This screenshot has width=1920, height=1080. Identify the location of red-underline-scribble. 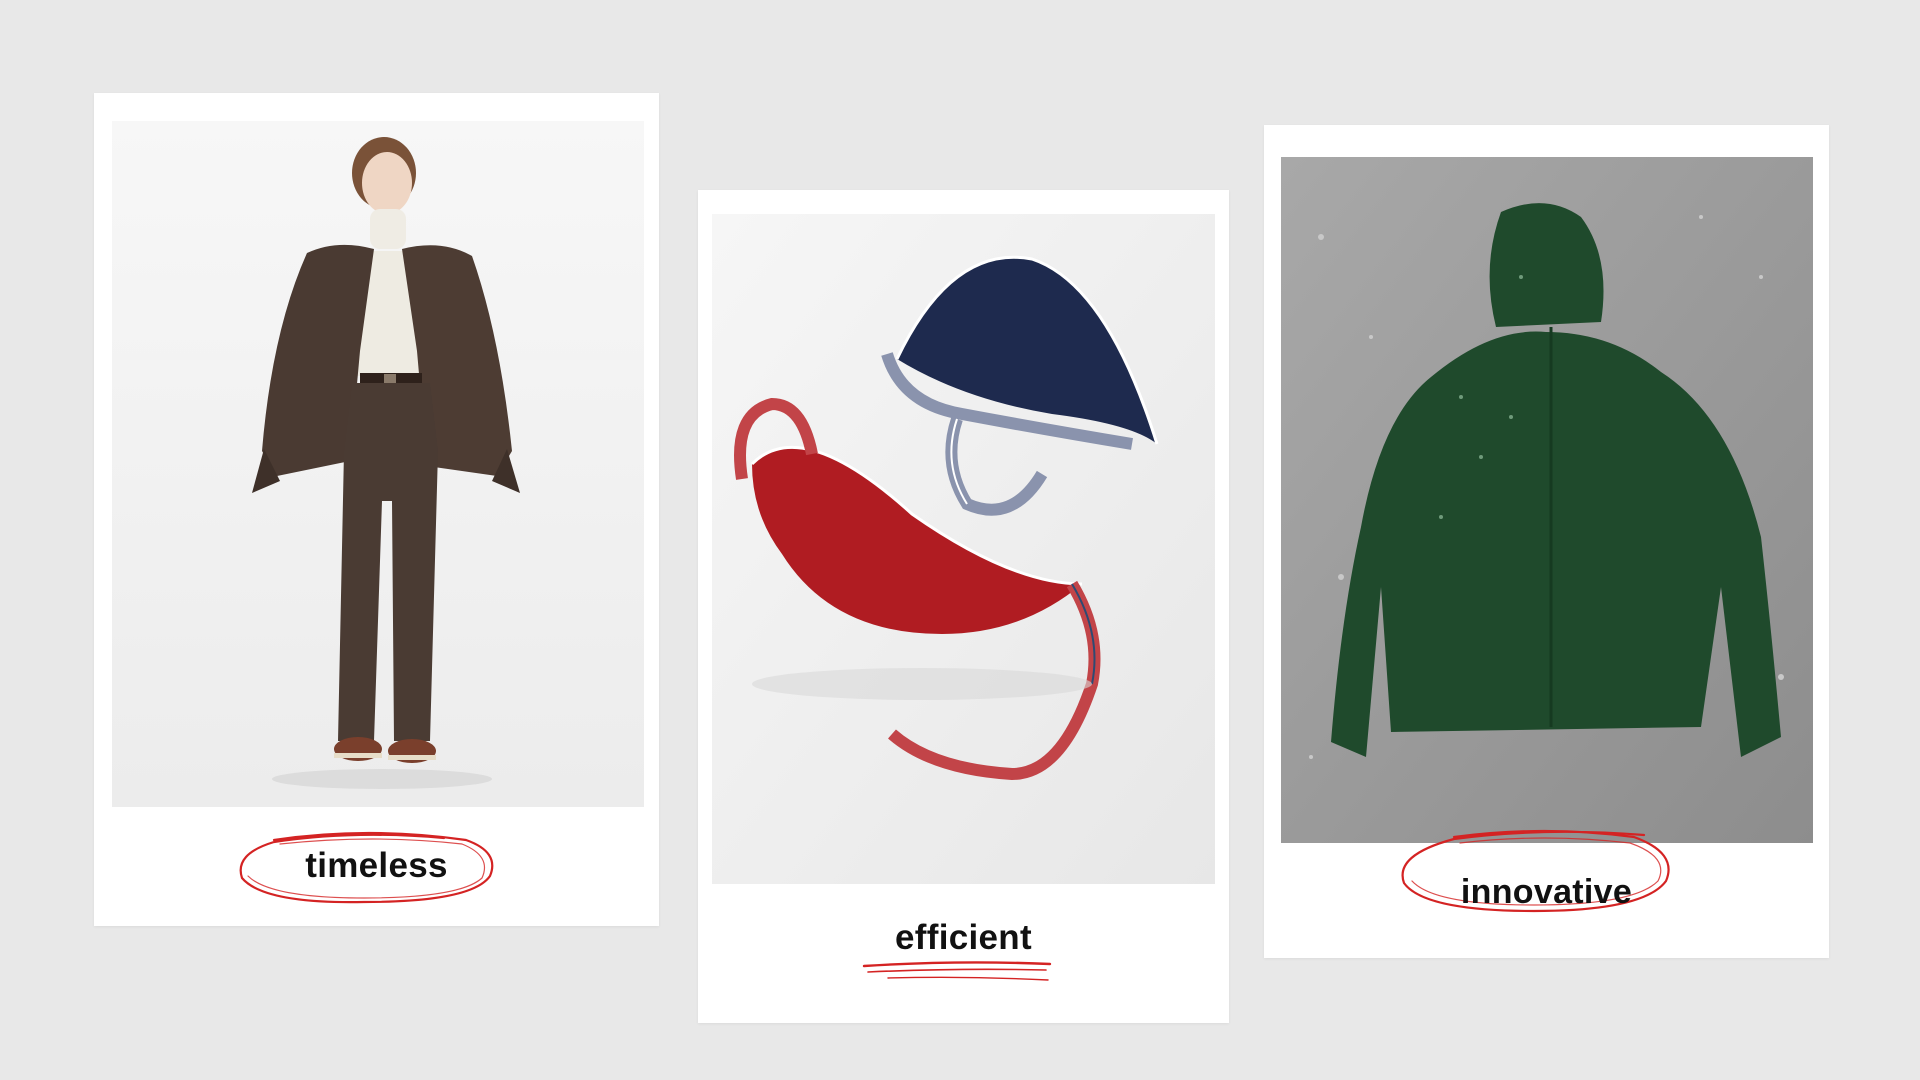
(957, 971).